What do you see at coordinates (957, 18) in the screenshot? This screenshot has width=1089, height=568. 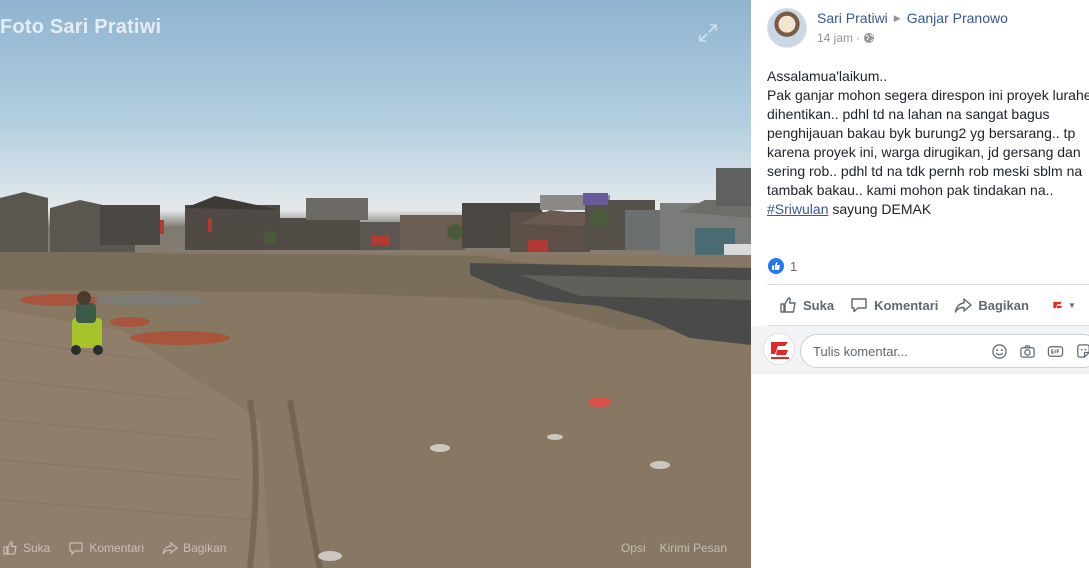 I see `target-name-link: Ganjar Pranowo` at bounding box center [957, 18].